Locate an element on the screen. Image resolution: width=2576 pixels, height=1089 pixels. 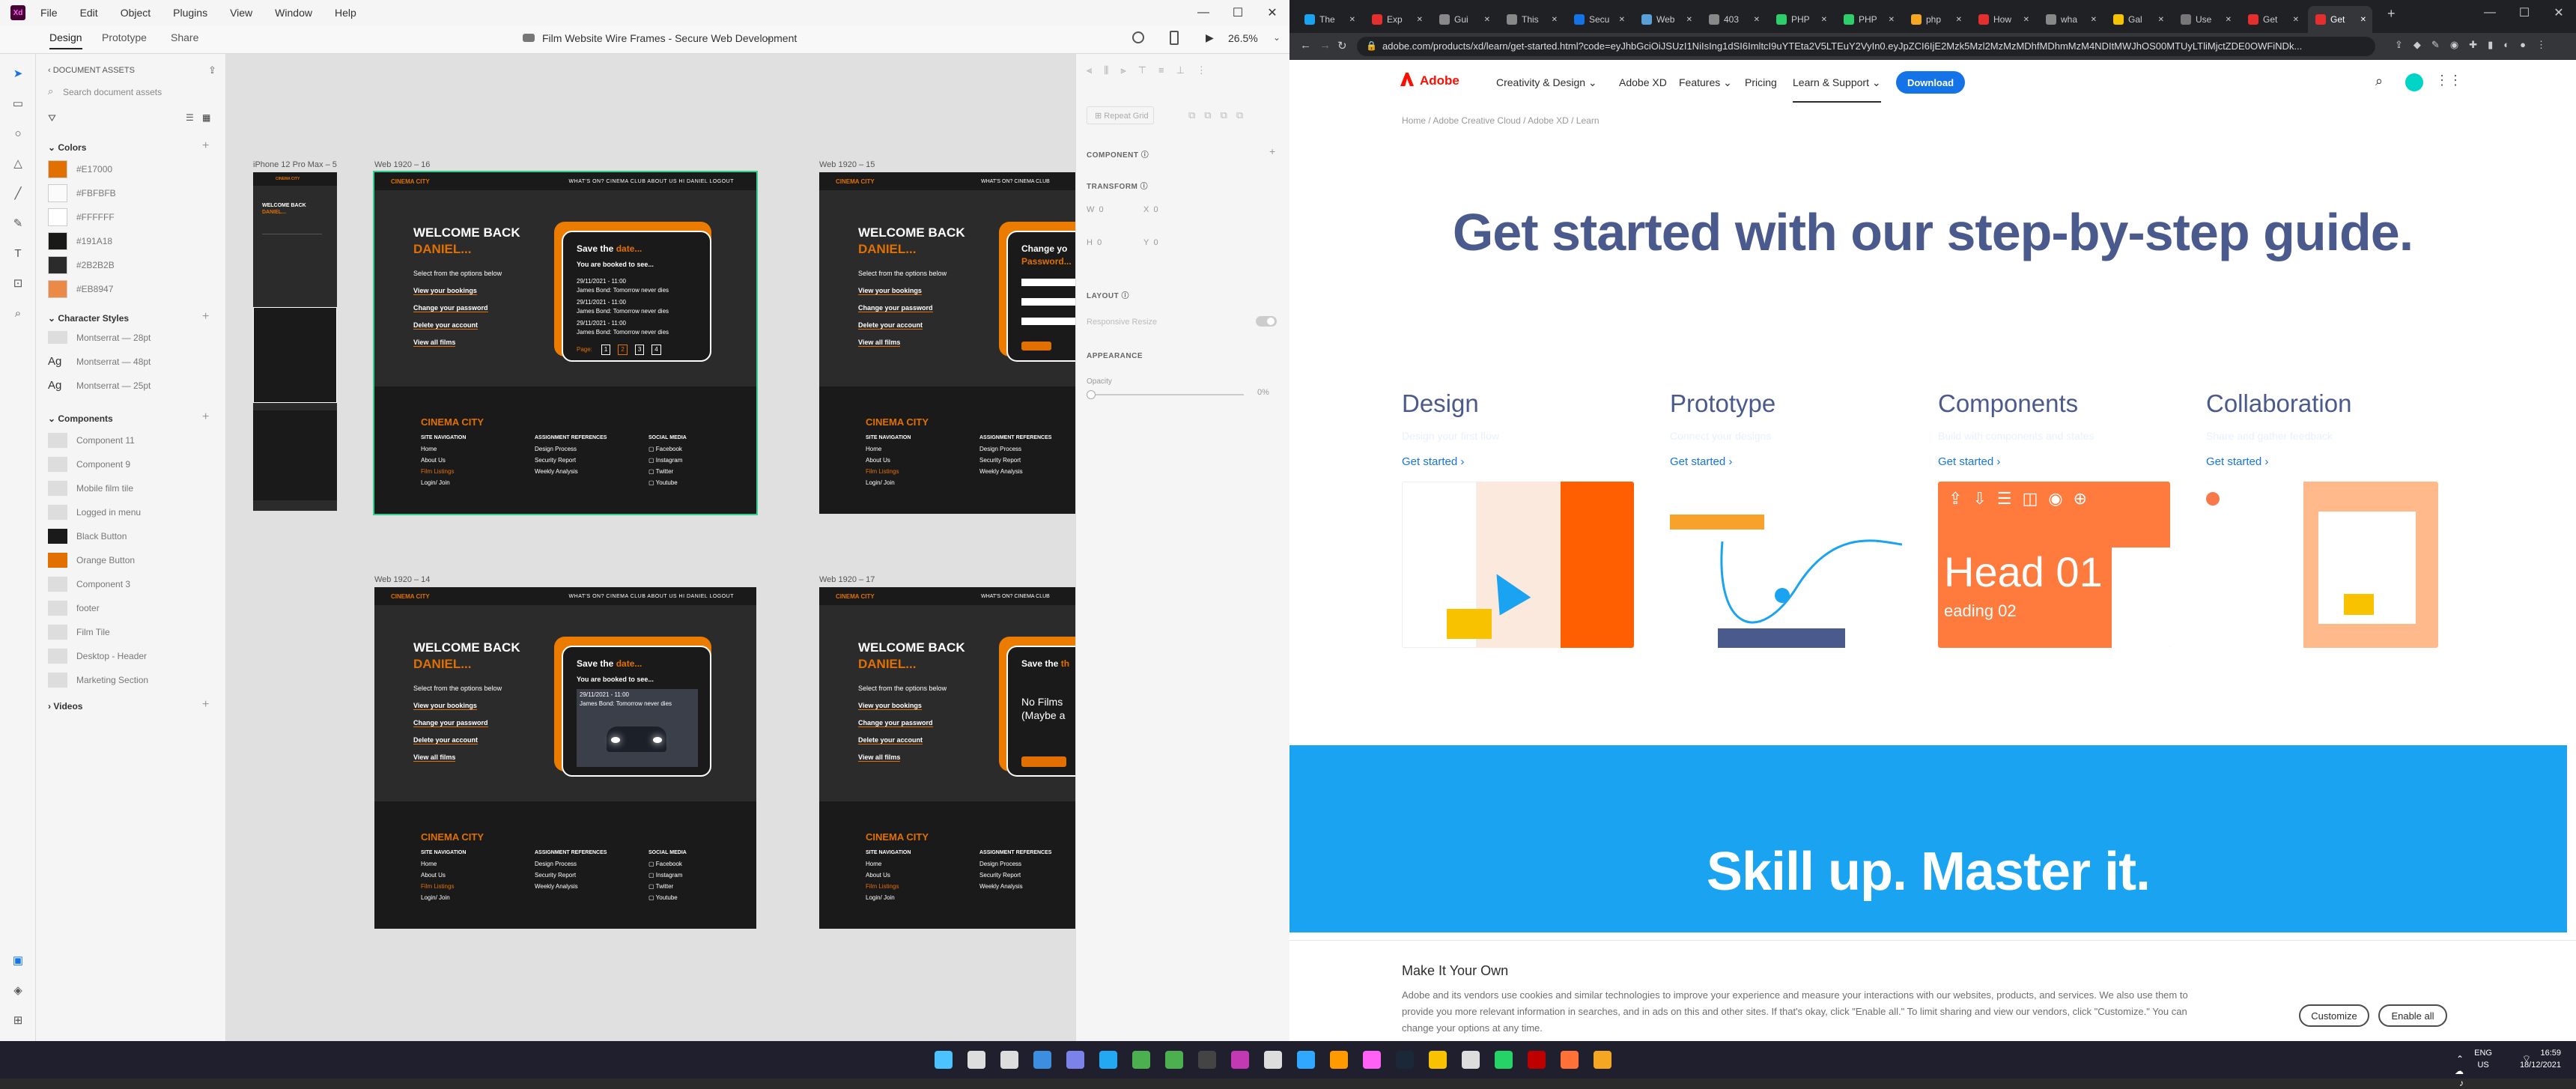
tray-icons: ⌃ ☁ ♪ is located at coordinates (2459, 1071).